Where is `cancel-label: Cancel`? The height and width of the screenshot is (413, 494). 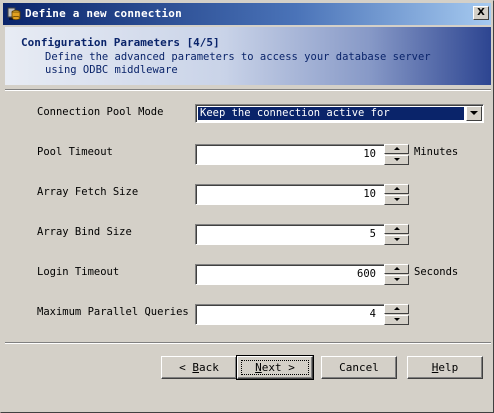 cancel-label: Cancel is located at coordinates (359, 367).